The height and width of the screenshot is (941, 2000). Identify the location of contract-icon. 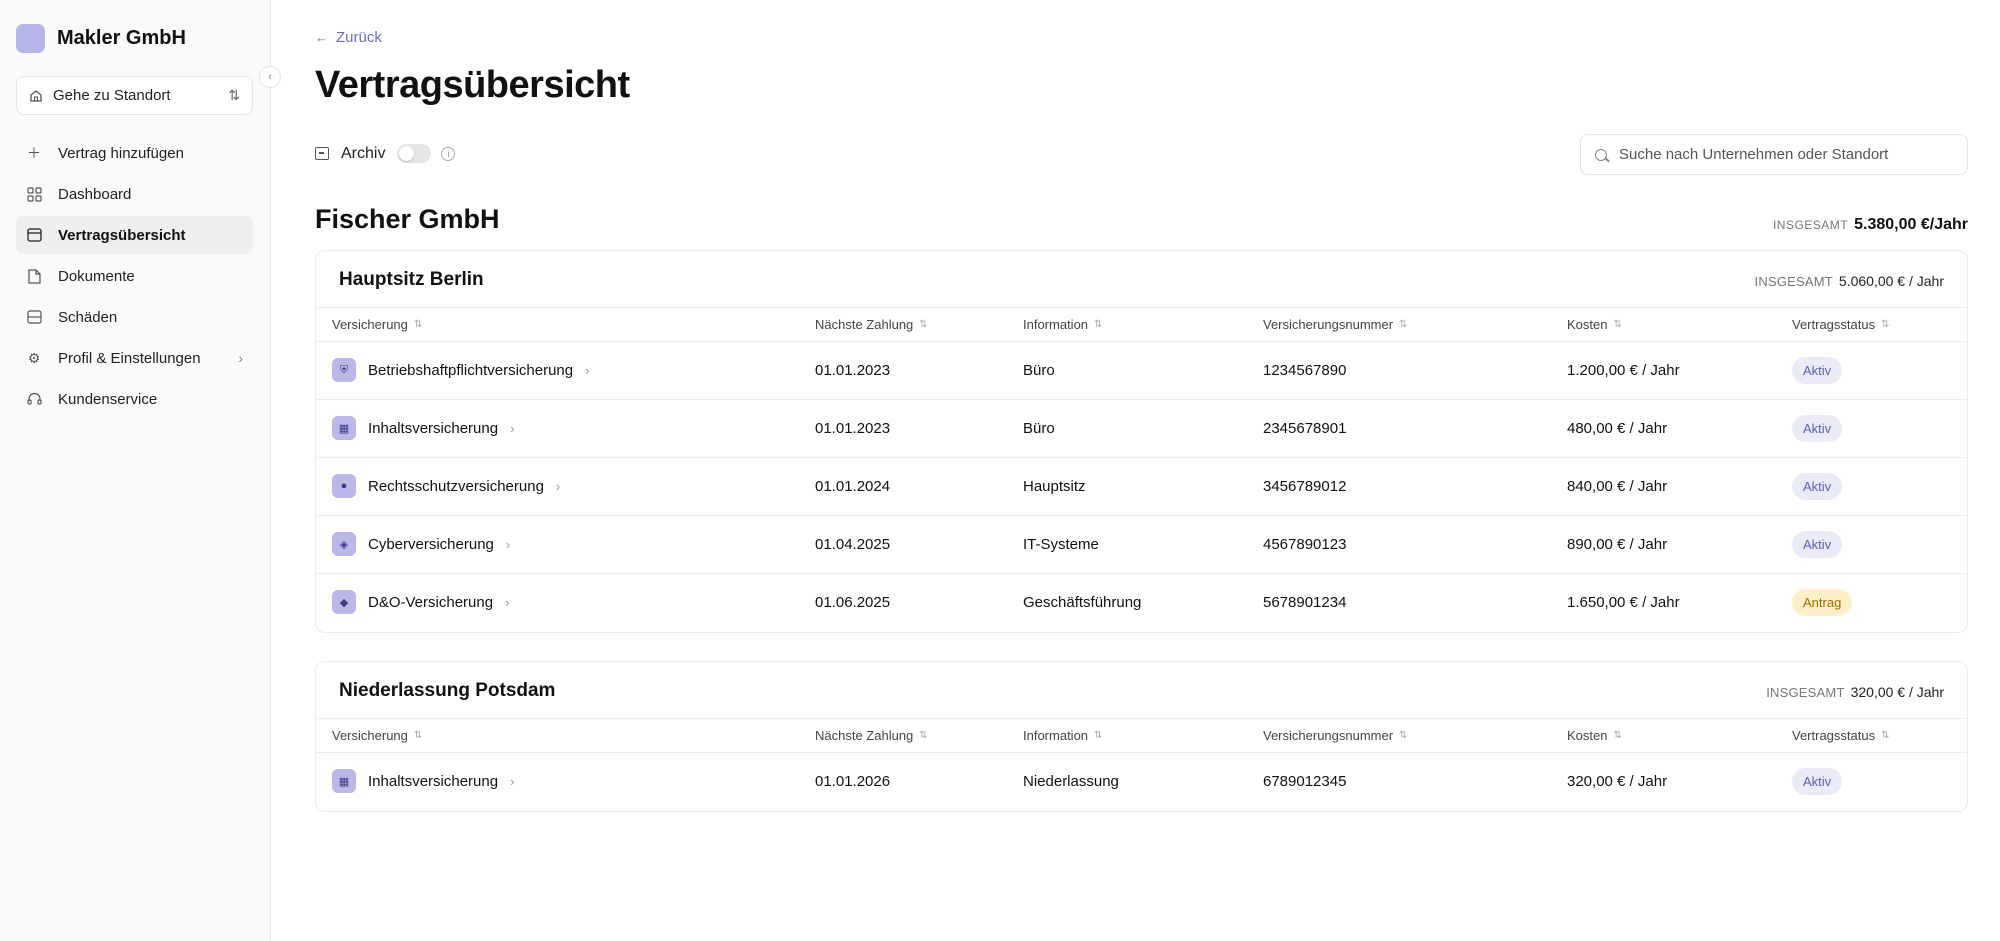
(34, 235).